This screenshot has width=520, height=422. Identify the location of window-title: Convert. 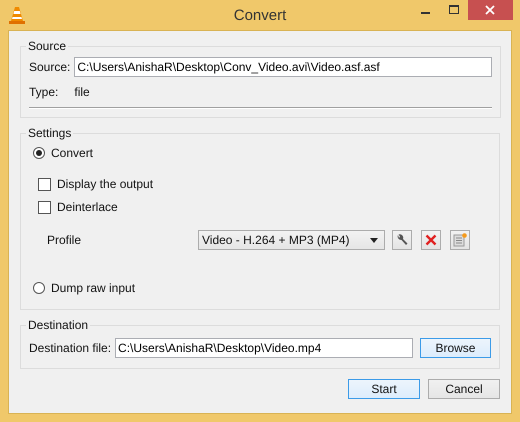
(260, 15).